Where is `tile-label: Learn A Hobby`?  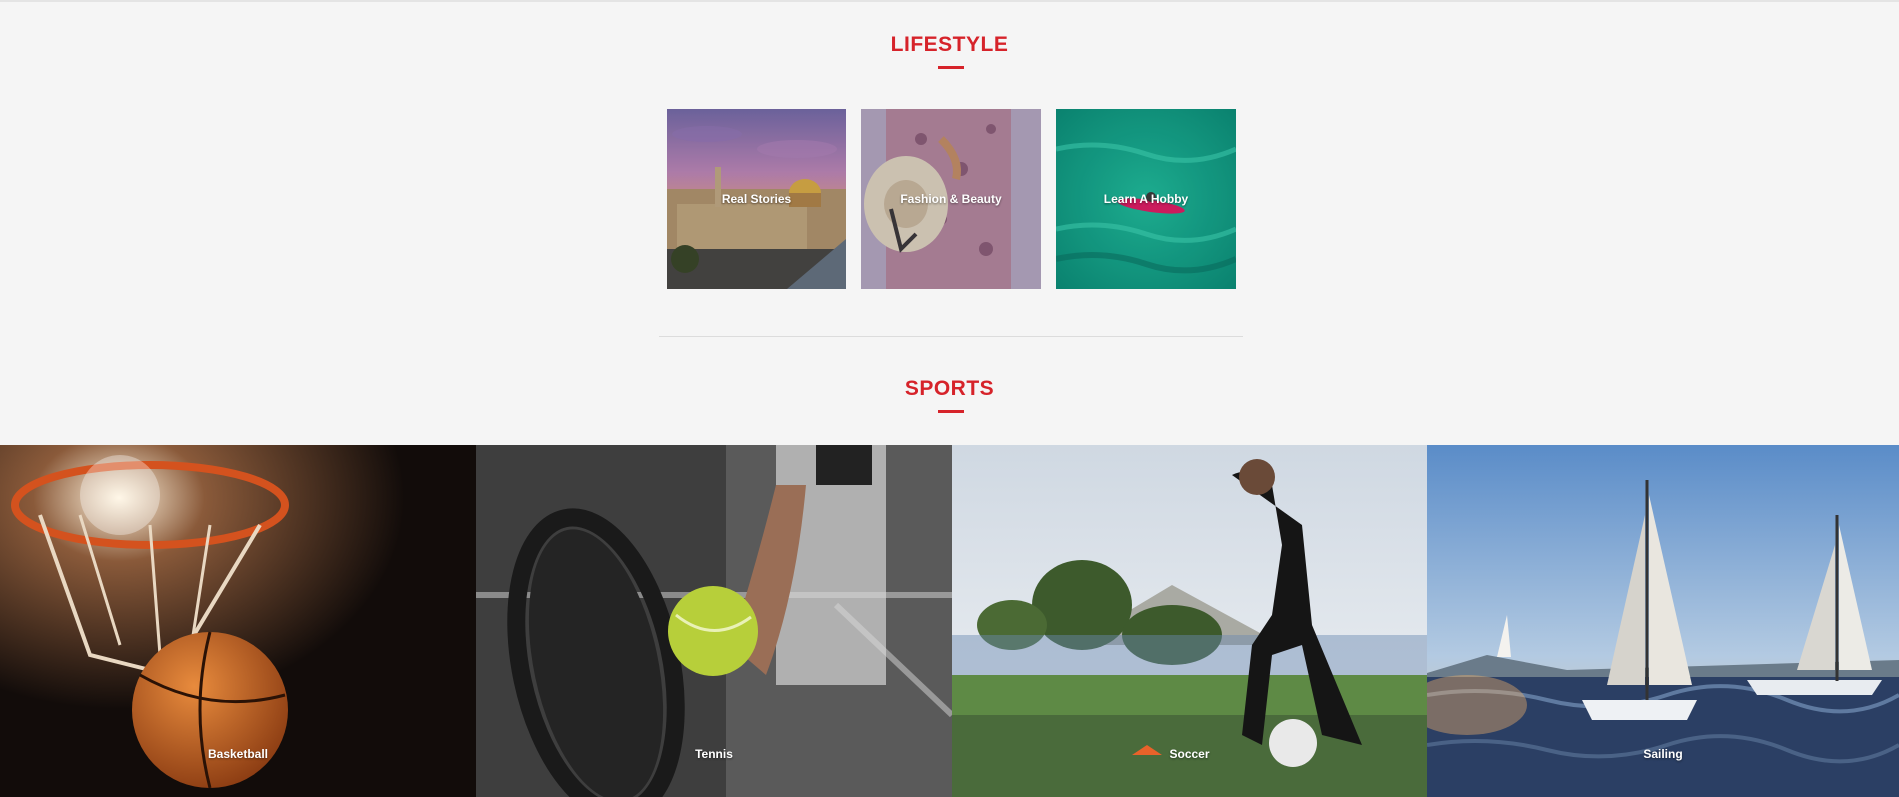 tile-label: Learn A Hobby is located at coordinates (1146, 199).